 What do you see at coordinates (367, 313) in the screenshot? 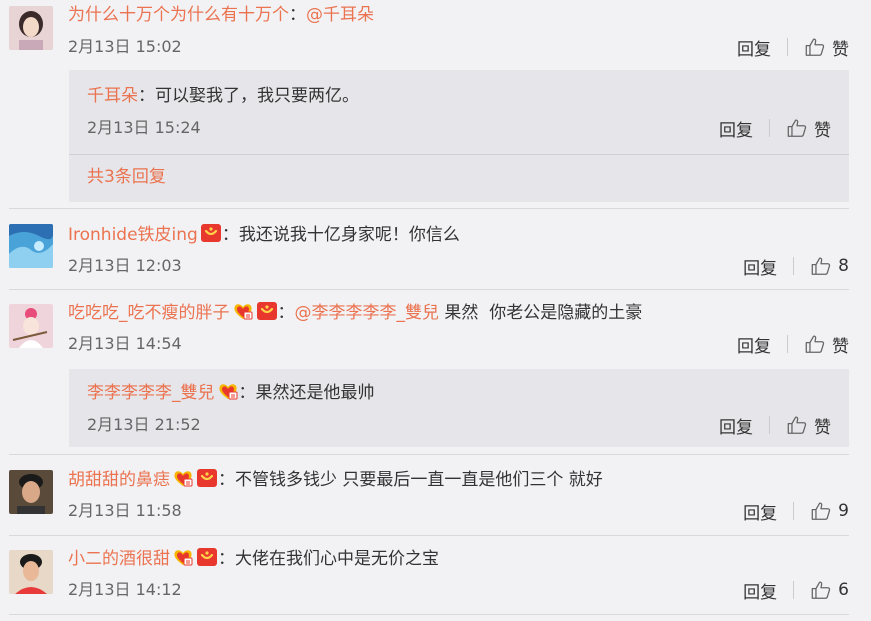
I see `mention-link: @李李李李李_雙兒` at bounding box center [367, 313].